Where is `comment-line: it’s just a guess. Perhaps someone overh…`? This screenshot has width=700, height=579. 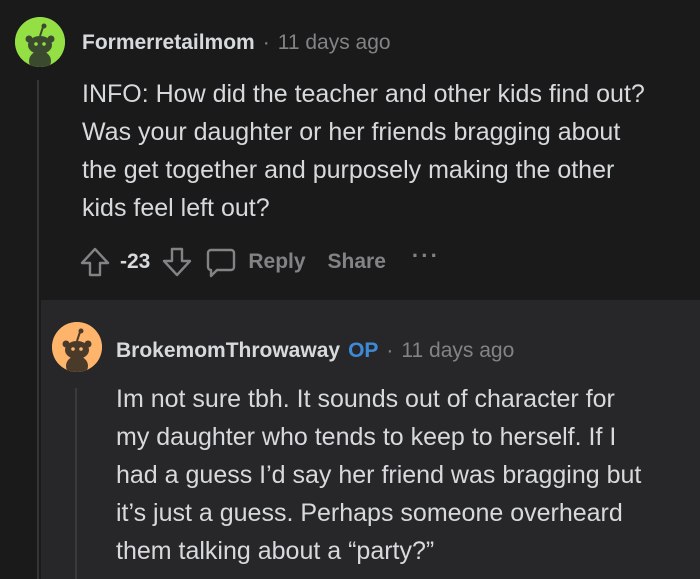
comment-line: it’s just a guess. Perhaps someone overh… is located at coordinates (369, 513).